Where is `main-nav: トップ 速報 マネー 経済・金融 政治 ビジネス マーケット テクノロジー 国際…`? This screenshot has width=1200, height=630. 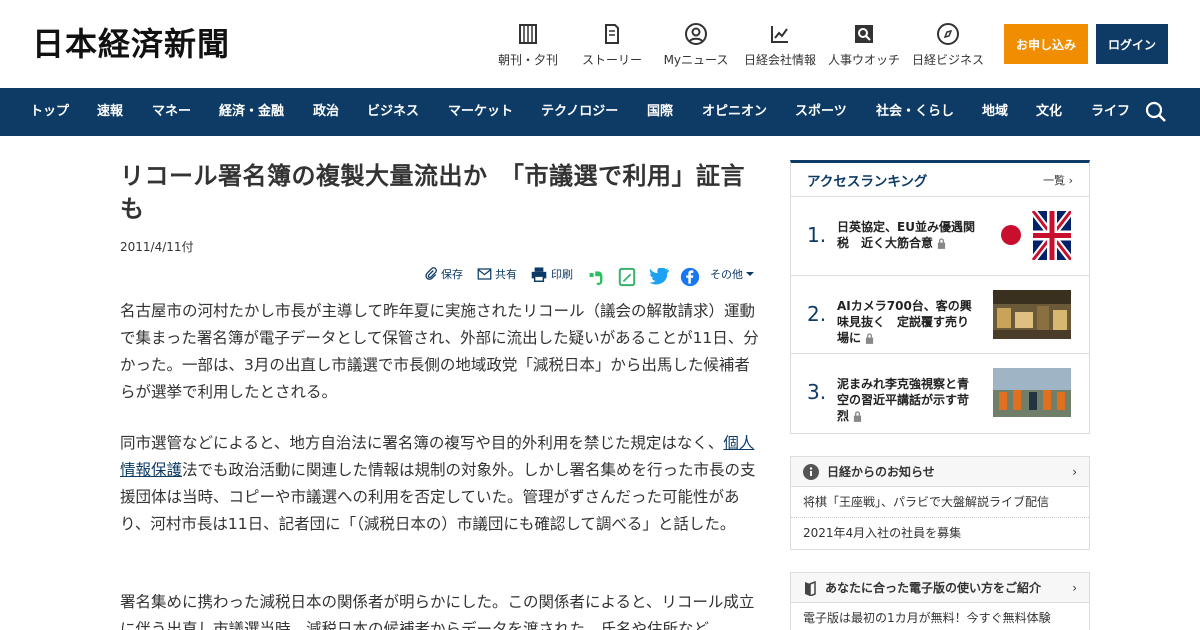 main-nav: トップ 速報 マネー 経済・金融 政治 ビジネス マーケット テクノロジー 国際… is located at coordinates (600, 112).